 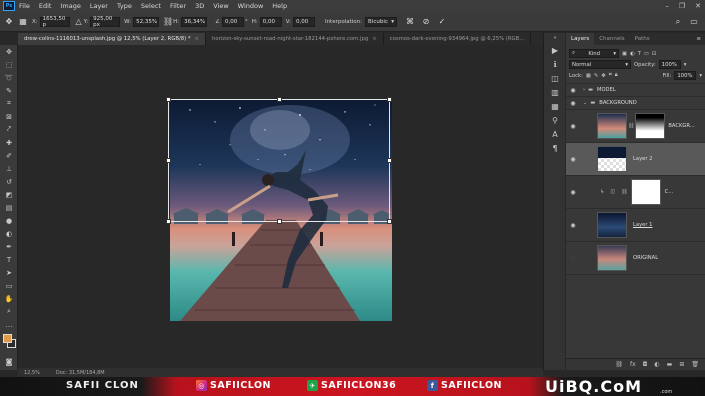 What do you see at coordinates (9, 77) in the screenshot?
I see `lasso-icon: ➰` at bounding box center [9, 77].